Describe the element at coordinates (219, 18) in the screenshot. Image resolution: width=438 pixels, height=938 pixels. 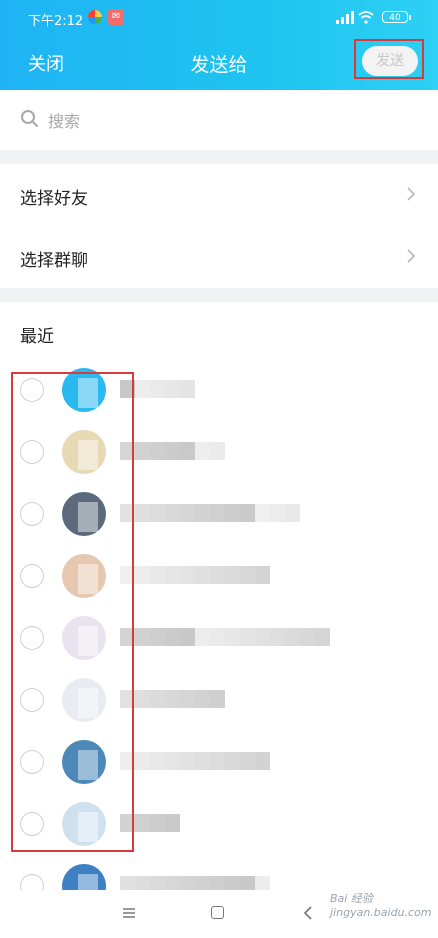
I see `status-bar: 下午2:12 ✉ 40` at that location.